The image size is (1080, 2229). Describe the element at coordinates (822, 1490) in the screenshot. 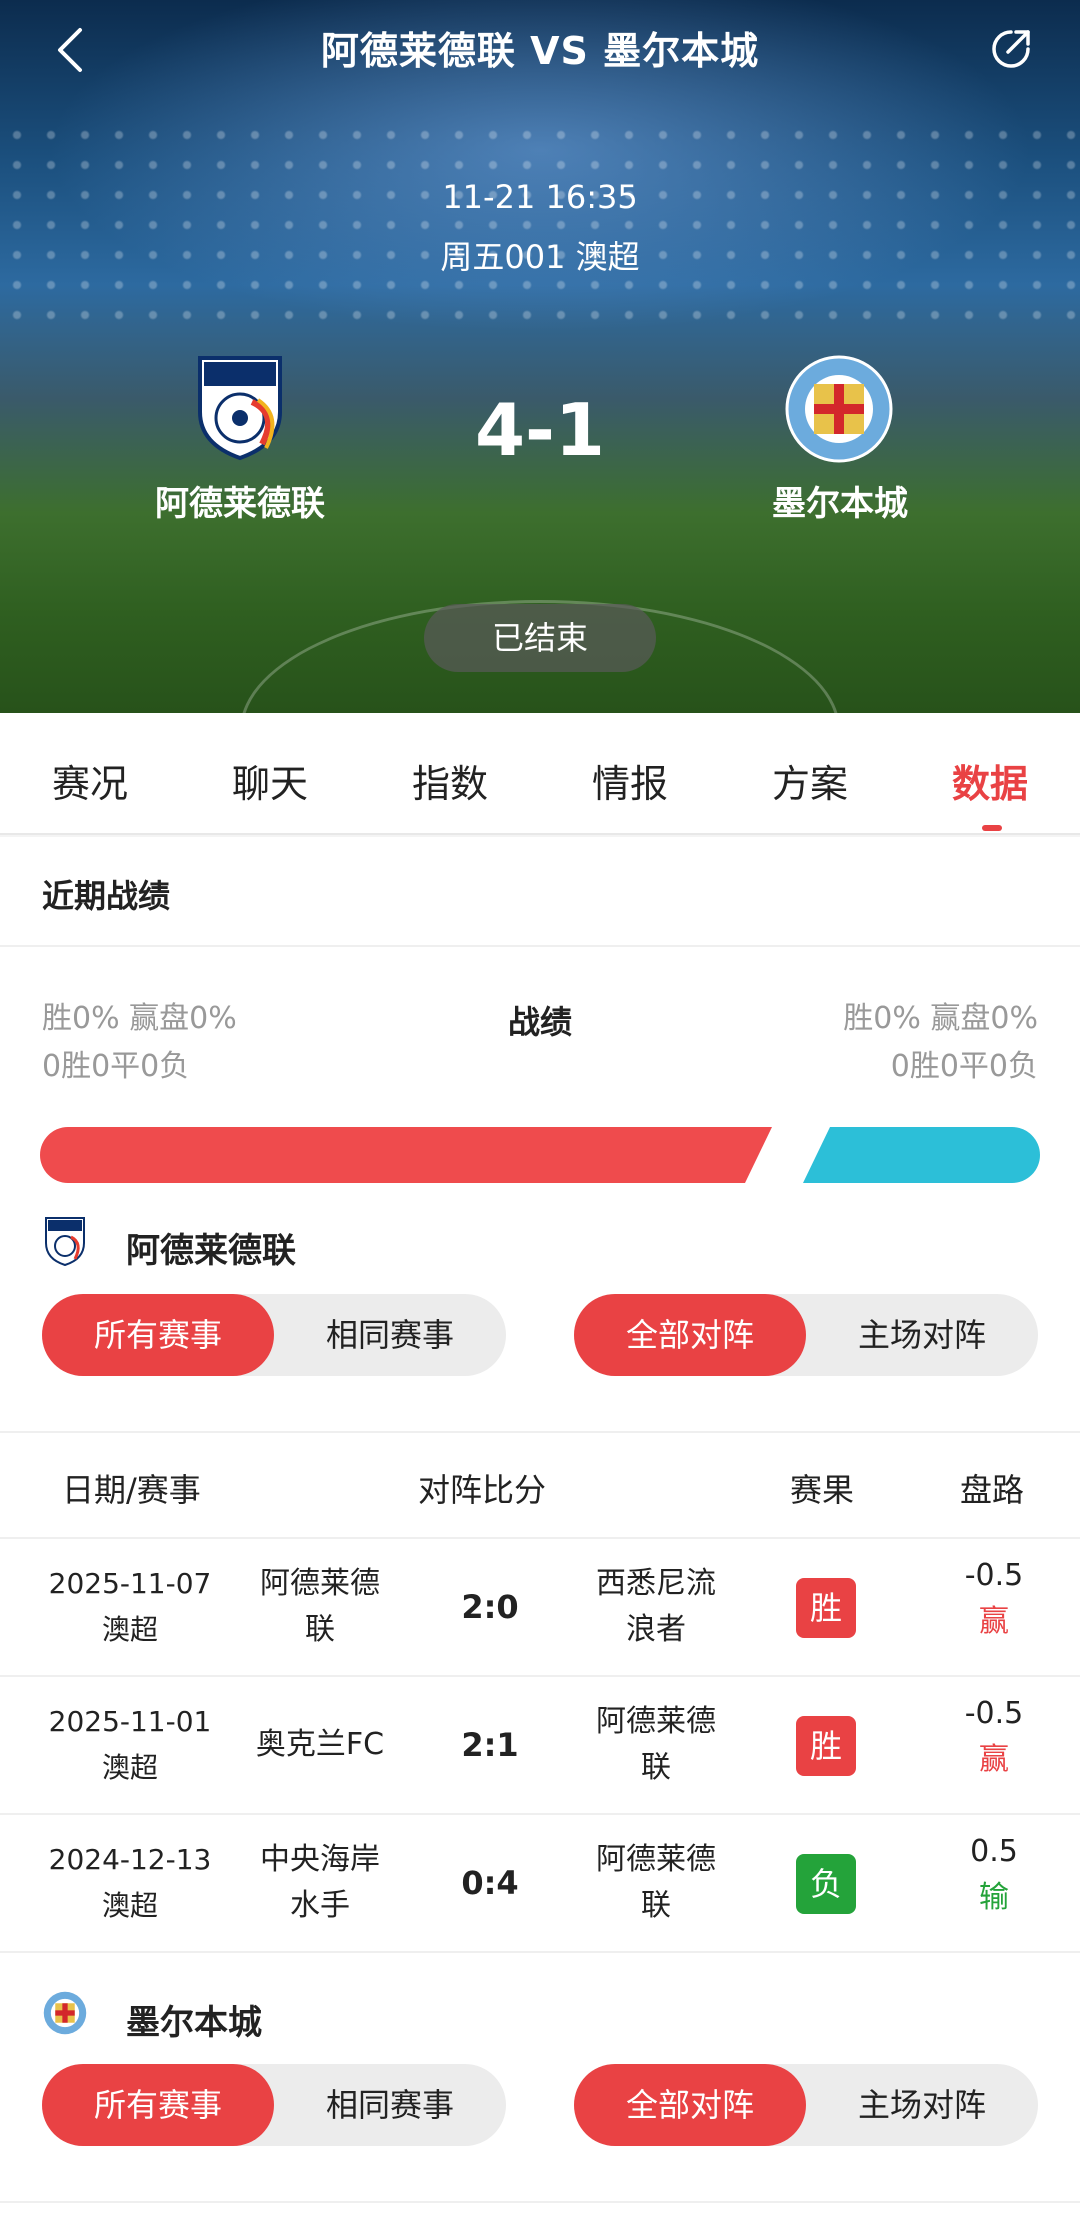

I see `header-result: 赛果` at that location.